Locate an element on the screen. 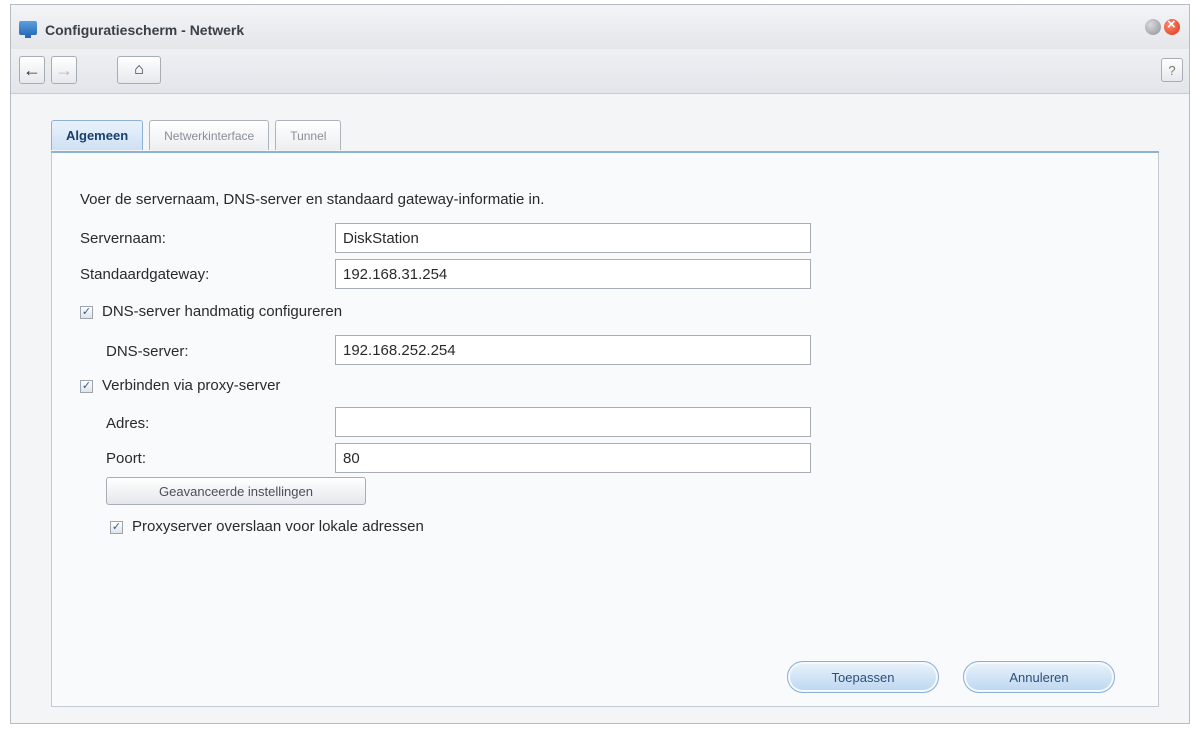 The width and height of the screenshot is (1200, 729). gateway-input is located at coordinates (573, 274).